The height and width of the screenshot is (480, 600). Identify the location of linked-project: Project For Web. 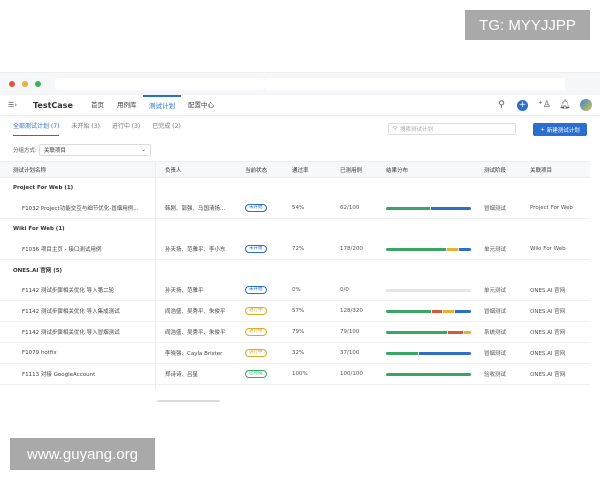
(551, 208).